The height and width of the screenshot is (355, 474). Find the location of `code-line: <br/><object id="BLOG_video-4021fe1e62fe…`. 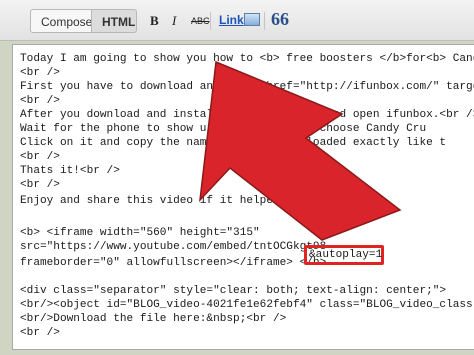

code-line: <br/><object id="BLOG_video-4021fe1e62fe… is located at coordinates (247, 305).